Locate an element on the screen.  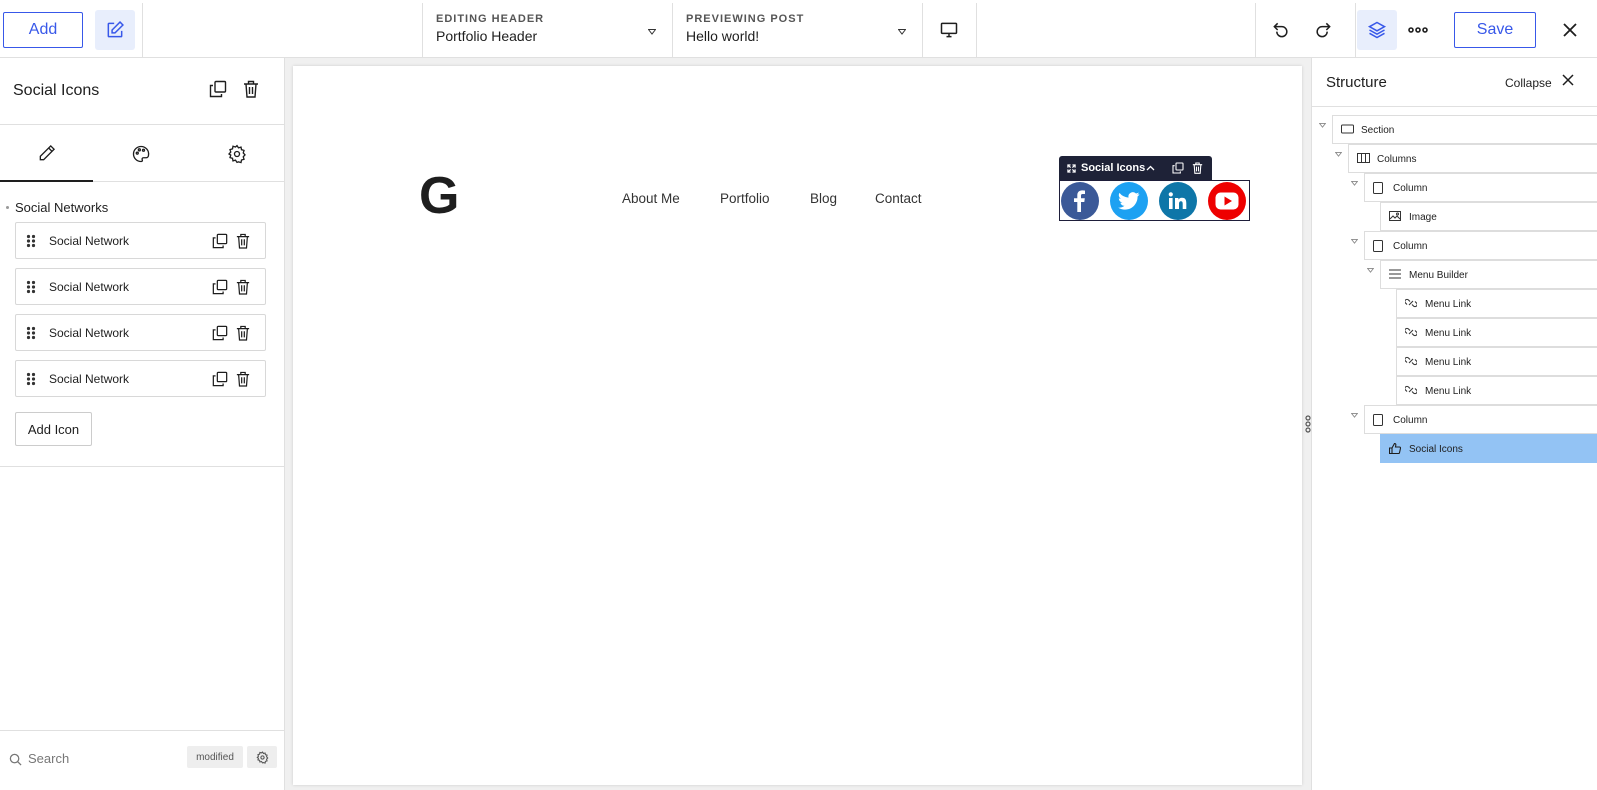
tree-node-label: Menu Link is located at coordinates (1448, 304).